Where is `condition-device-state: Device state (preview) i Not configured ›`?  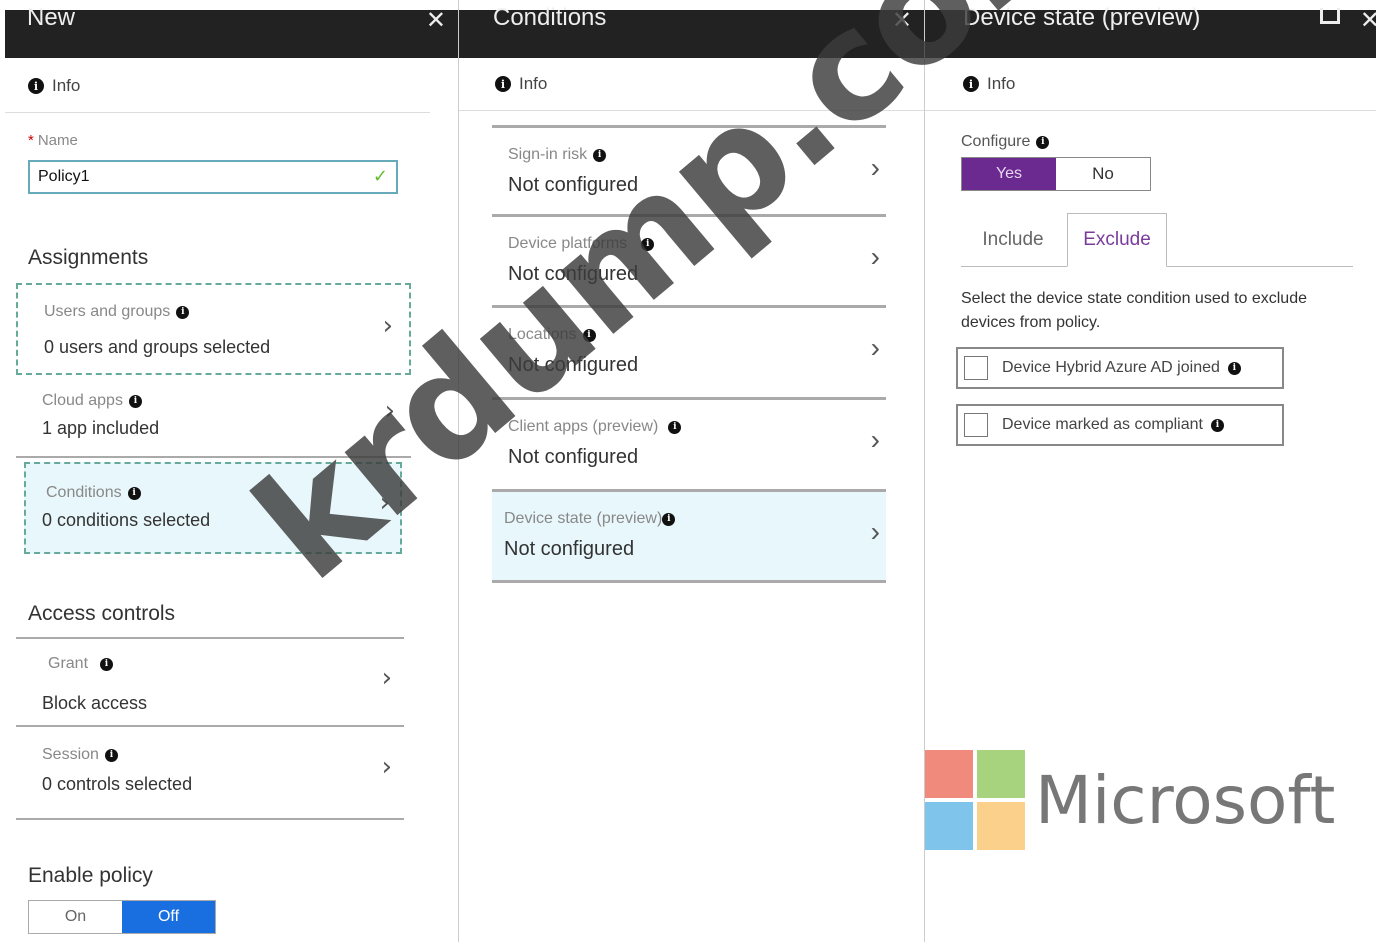 condition-device-state: Device state (preview) i Not configured › is located at coordinates (689, 536).